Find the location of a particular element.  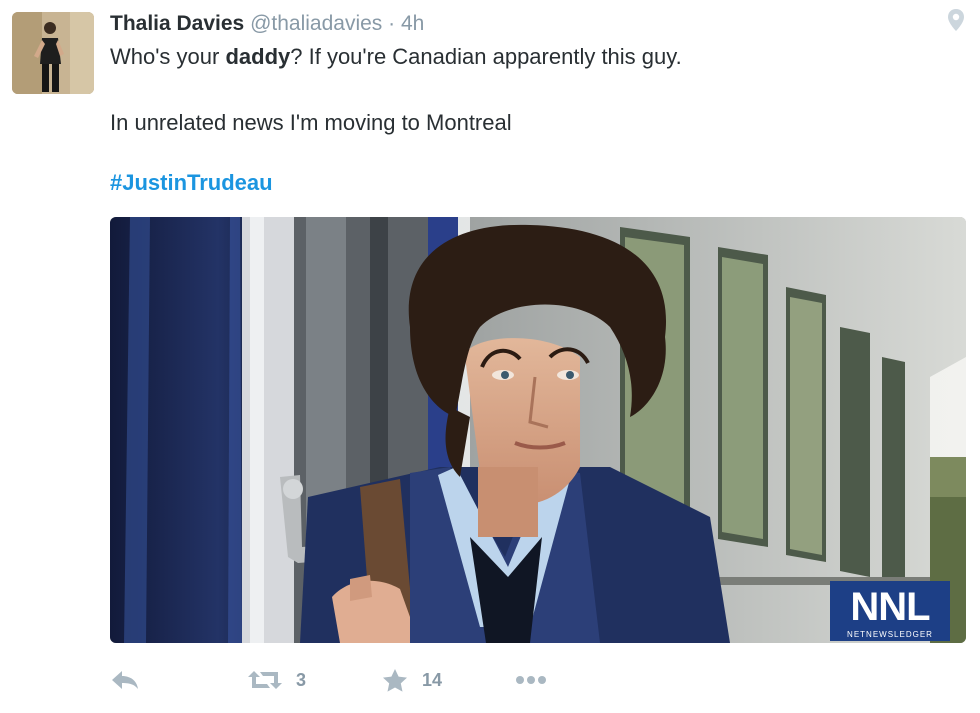

author-username: @thaliadavies is located at coordinates (316, 23).